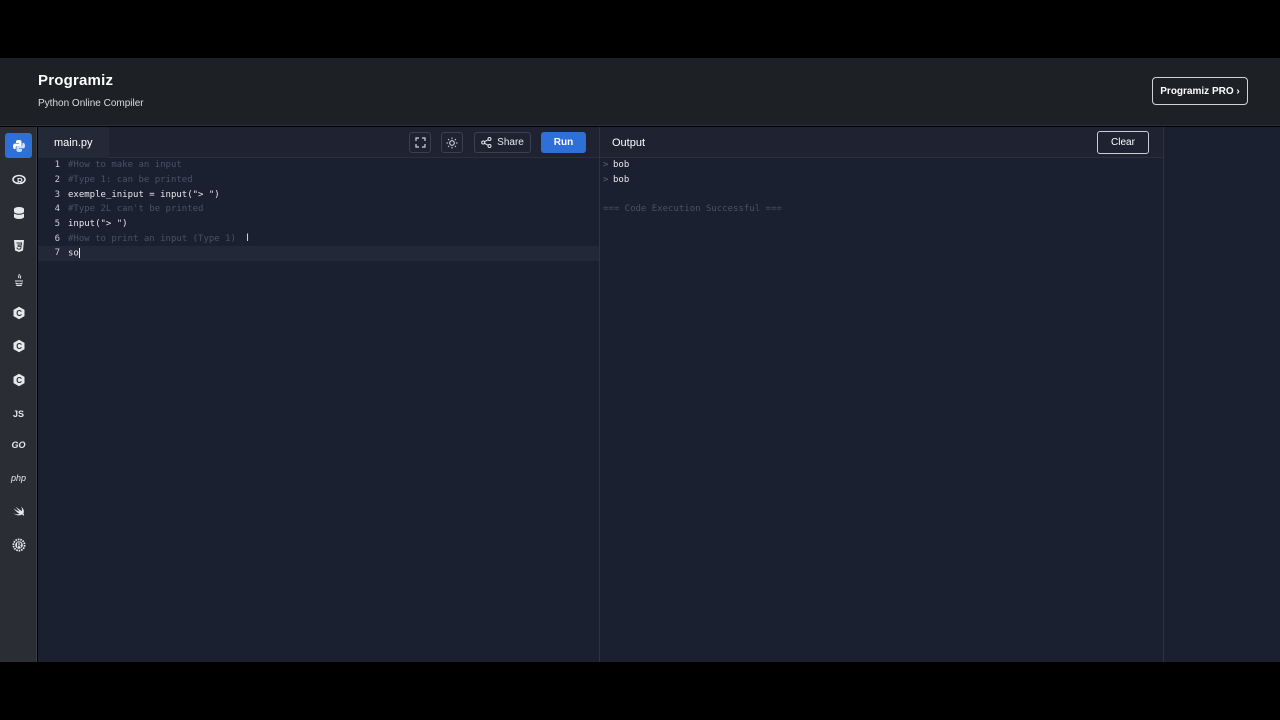 This screenshot has height=720, width=1280. I want to click on code-text: so, so click(73, 253).